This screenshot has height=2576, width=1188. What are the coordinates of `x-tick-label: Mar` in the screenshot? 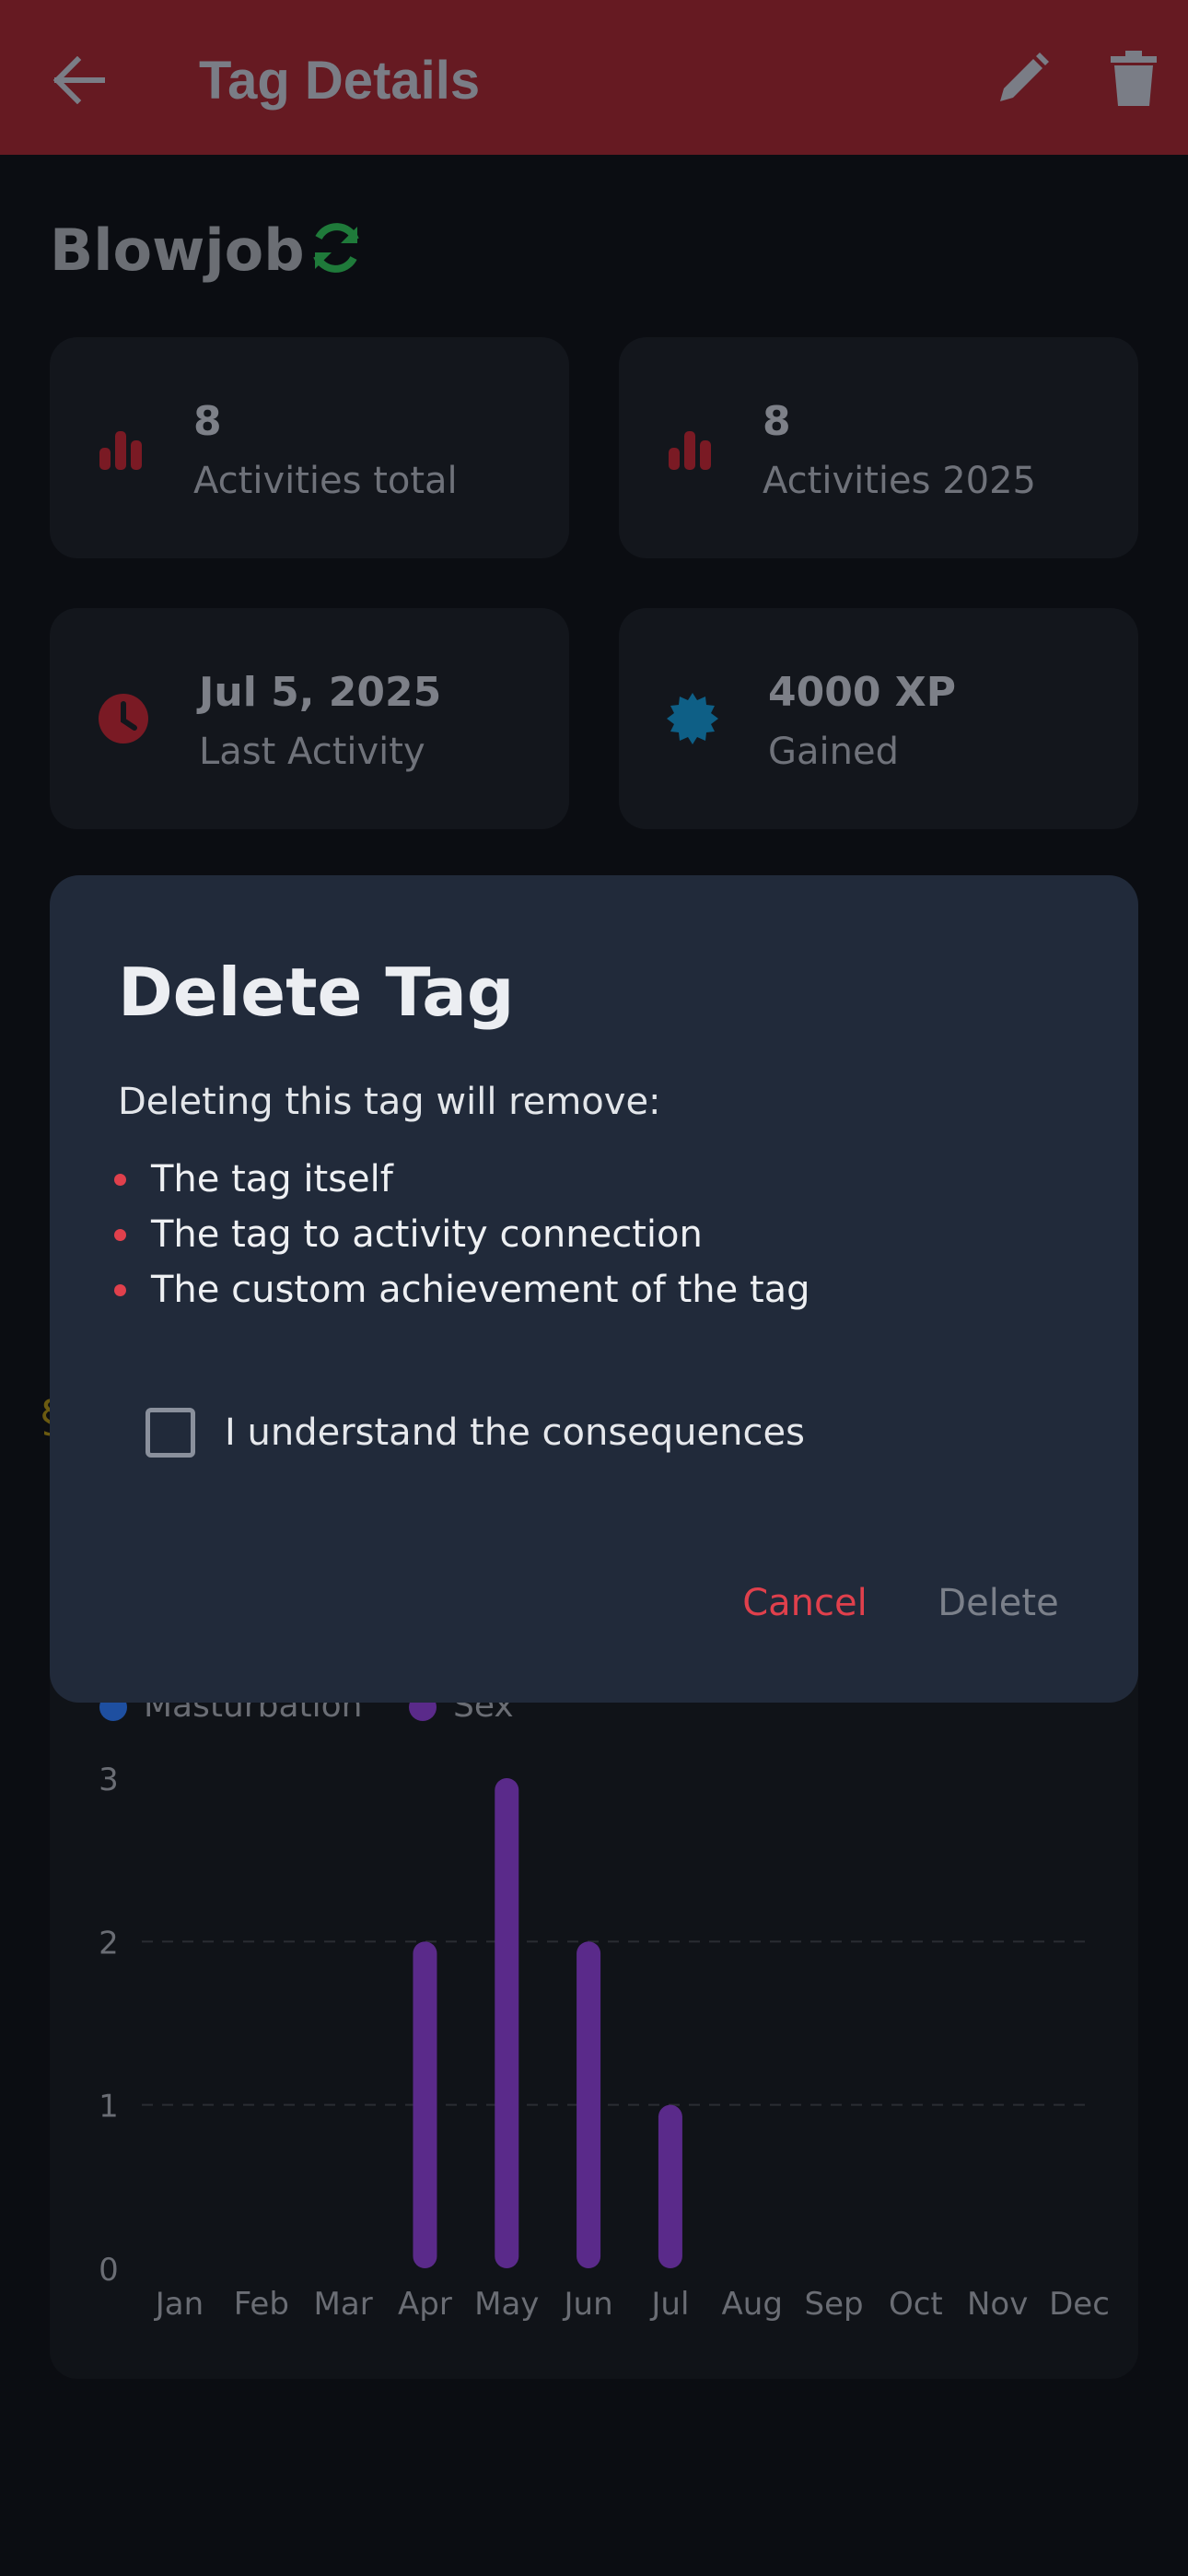 It's located at (343, 2304).